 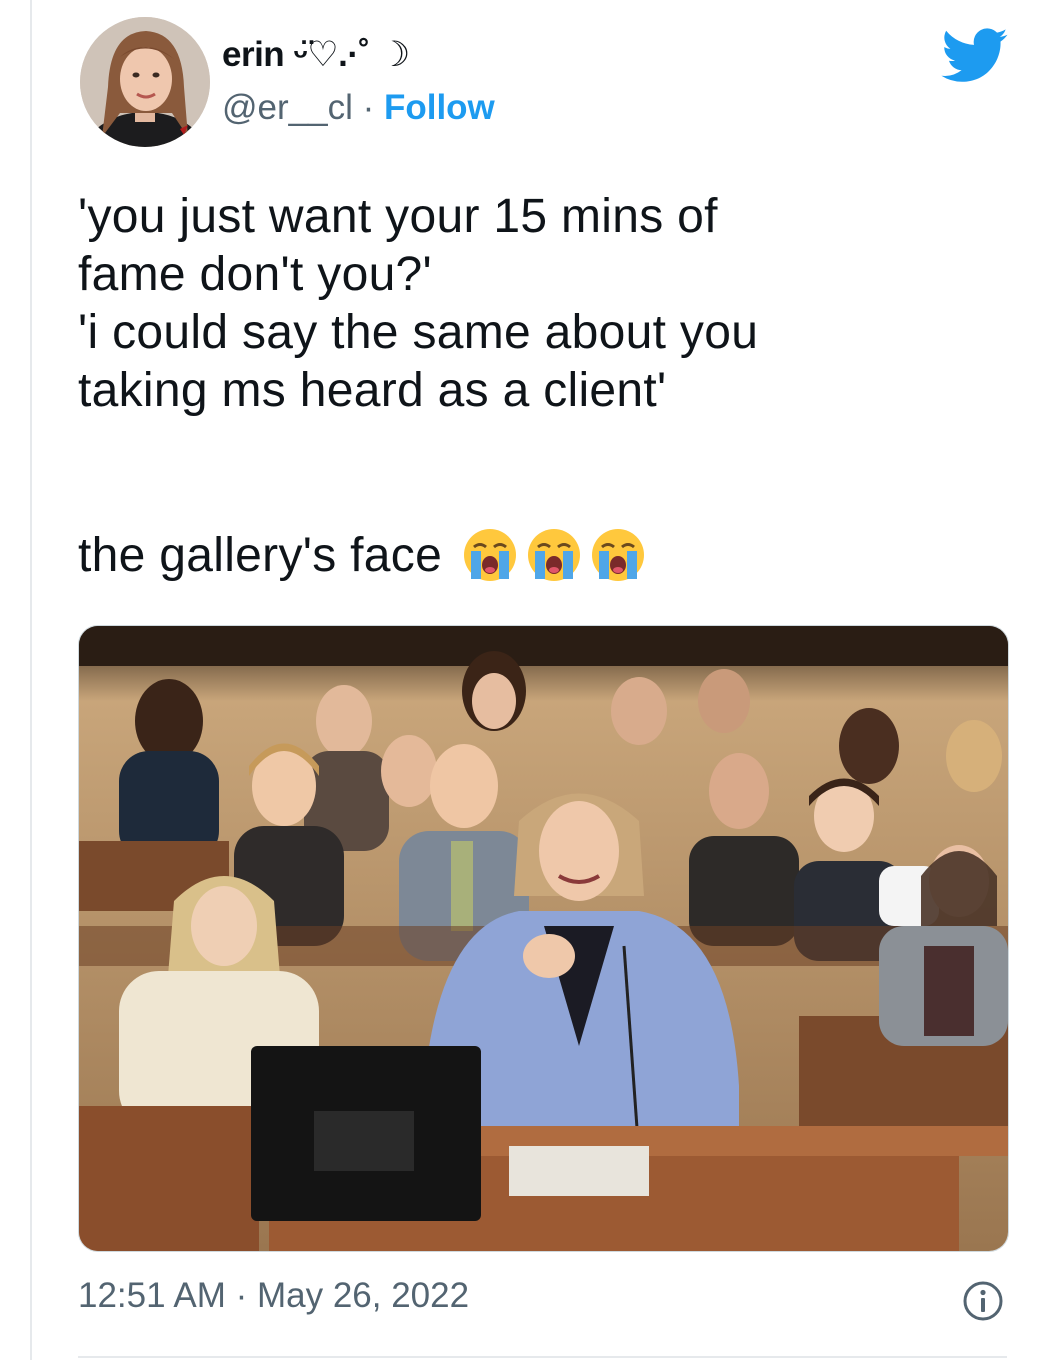 What do you see at coordinates (287, 107) in the screenshot?
I see `user-handle: @er__cl` at bounding box center [287, 107].